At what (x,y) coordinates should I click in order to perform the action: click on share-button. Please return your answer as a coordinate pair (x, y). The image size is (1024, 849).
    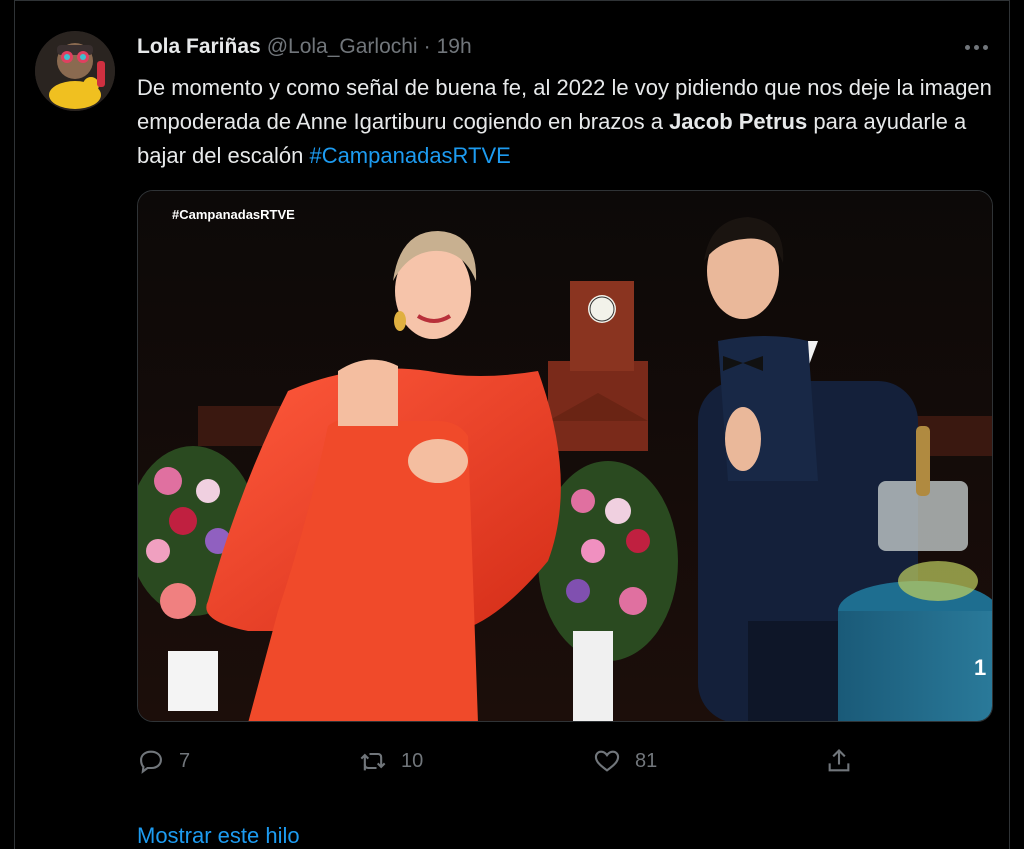
    Looking at the image, I should click on (839, 761).